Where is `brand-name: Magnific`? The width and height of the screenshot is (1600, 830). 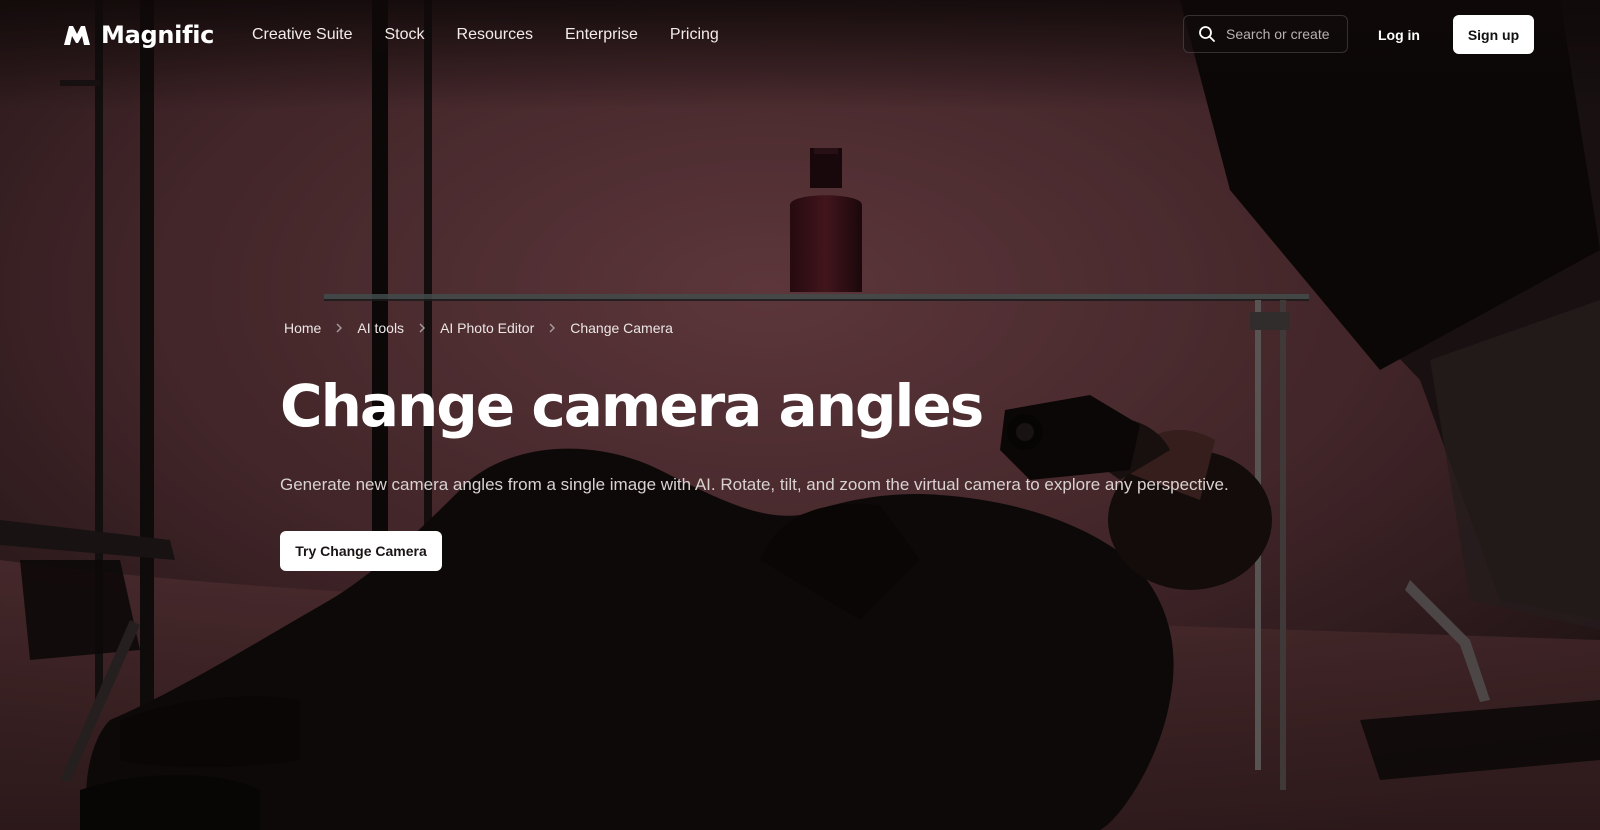 brand-name: Magnific is located at coordinates (158, 35).